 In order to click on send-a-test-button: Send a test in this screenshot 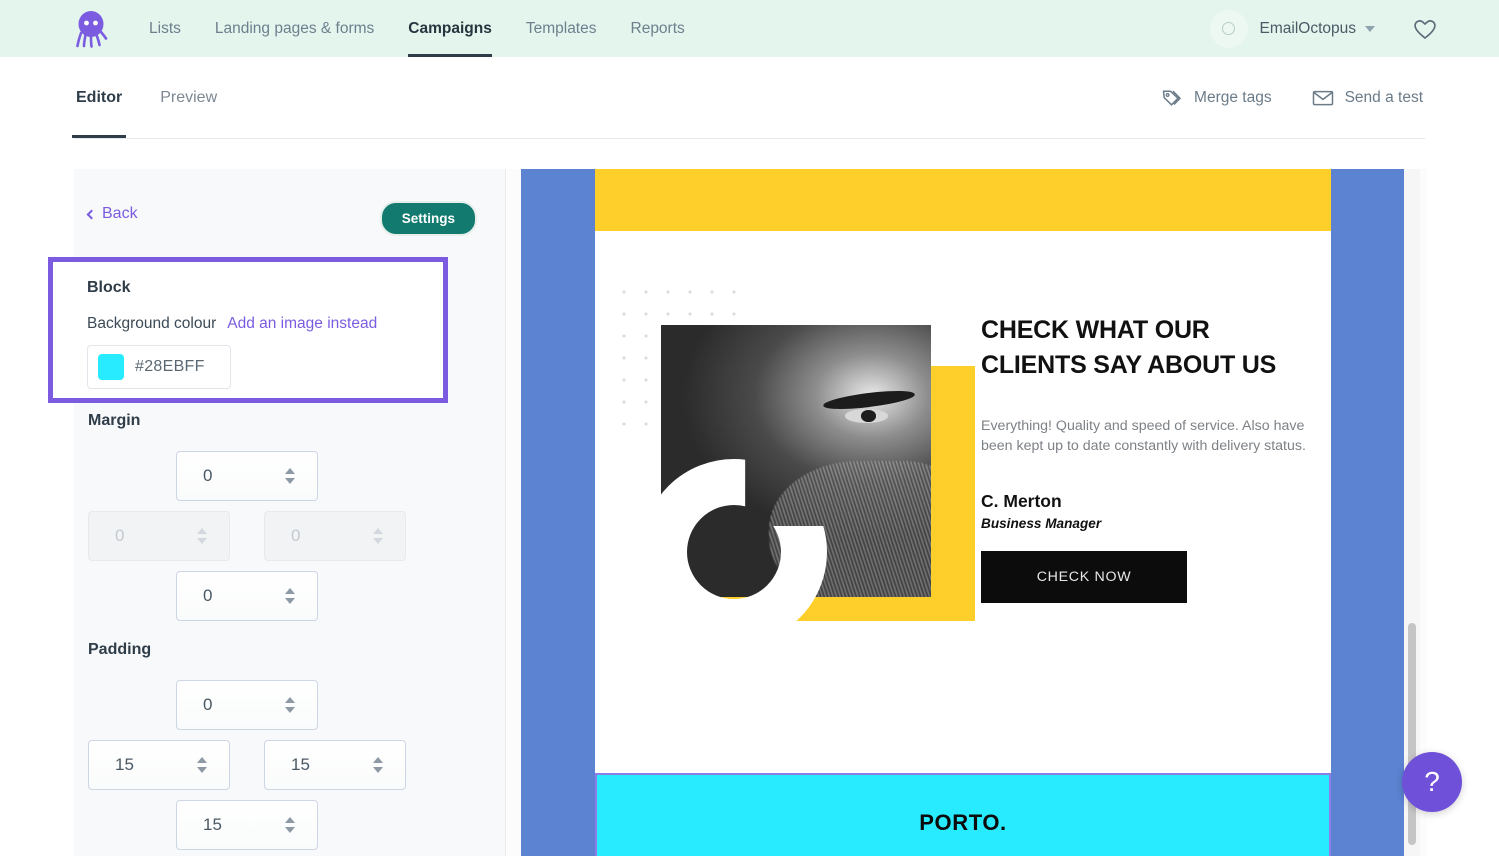, I will do `click(1367, 98)`.